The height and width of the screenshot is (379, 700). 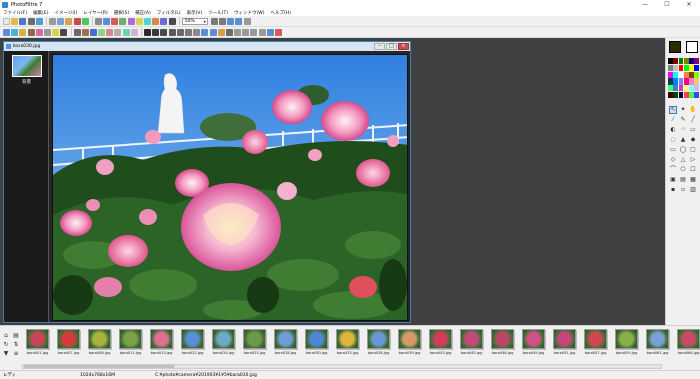 I want to click on ellipse-select-icon: ◯, so click(x=683, y=150).